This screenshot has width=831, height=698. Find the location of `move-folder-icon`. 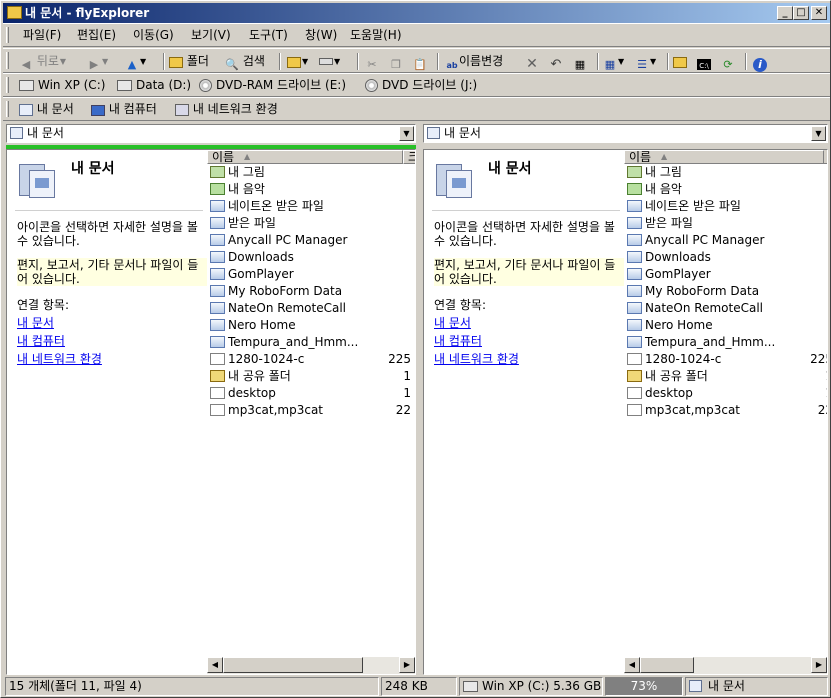

move-folder-icon is located at coordinates (294, 62).